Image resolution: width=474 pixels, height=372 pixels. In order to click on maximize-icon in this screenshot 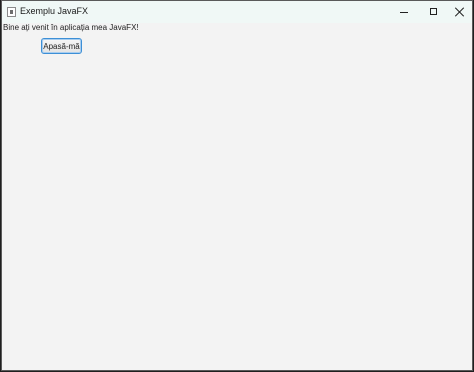, I will do `click(433, 11)`.